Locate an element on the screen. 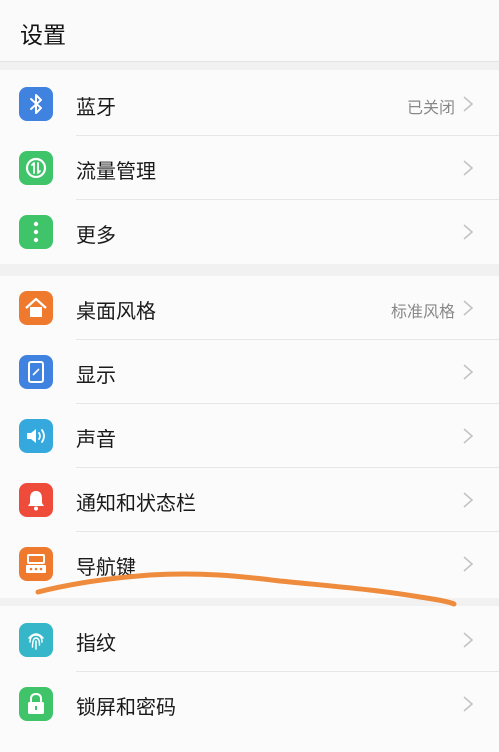  settings-item-more: 更多 is located at coordinates (249, 232).